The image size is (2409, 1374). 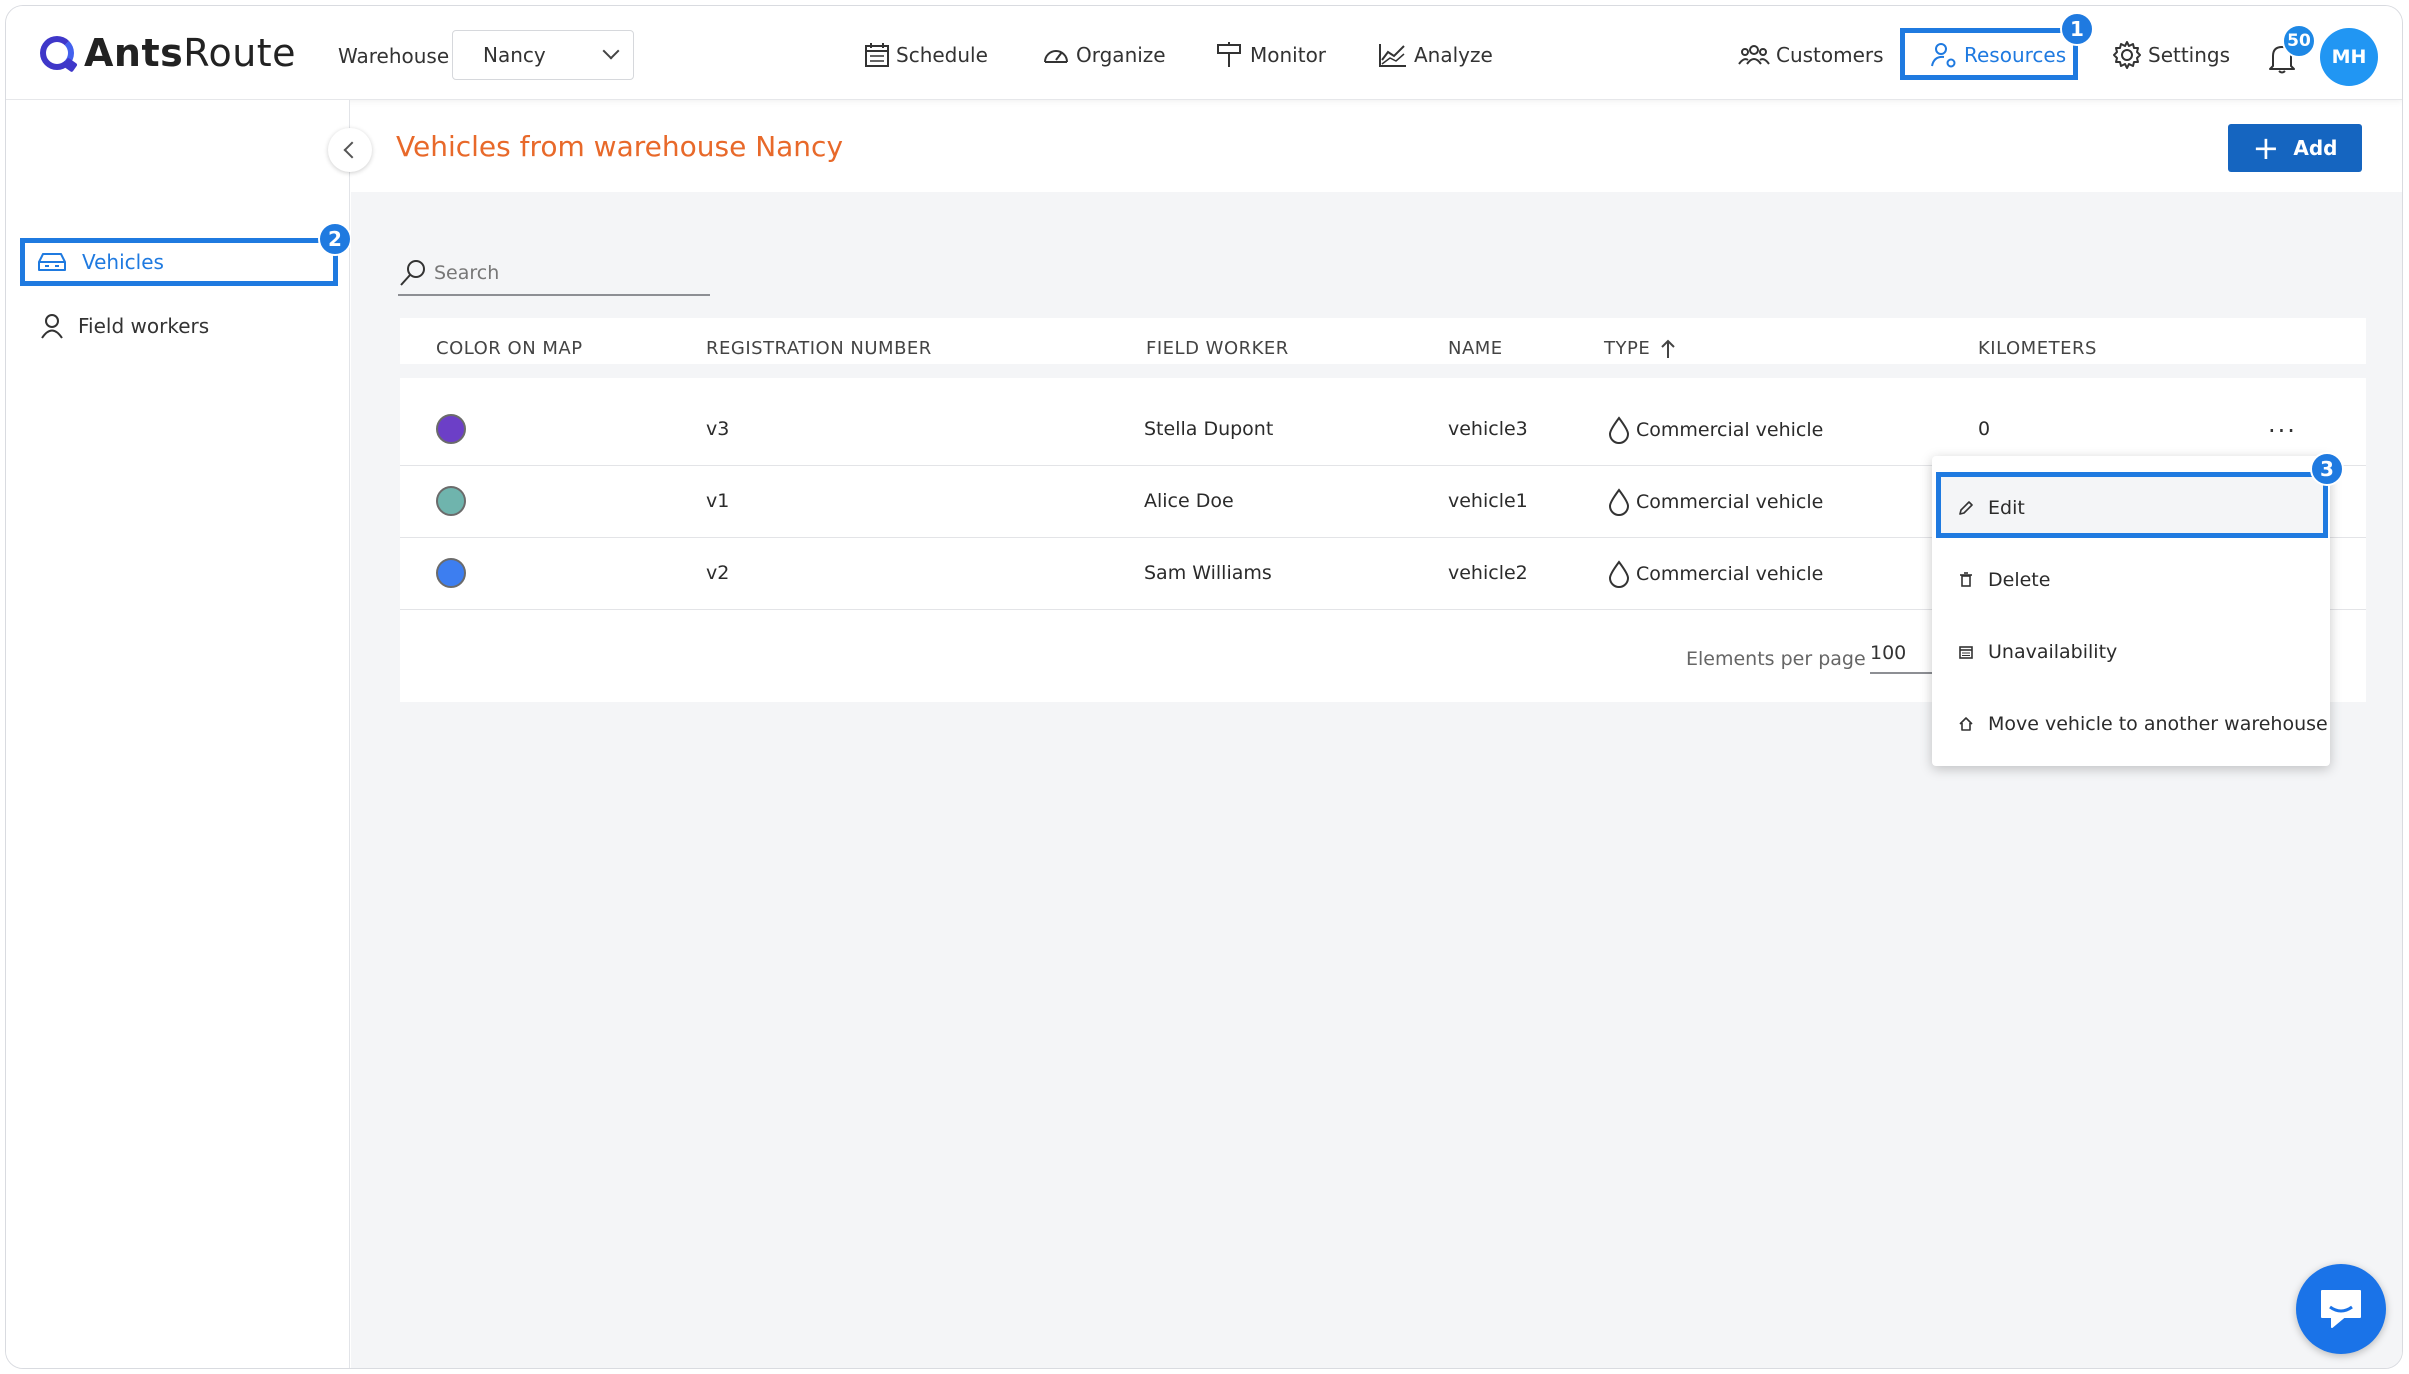 What do you see at coordinates (2315, 148) in the screenshot?
I see `add-button-label: Add` at bounding box center [2315, 148].